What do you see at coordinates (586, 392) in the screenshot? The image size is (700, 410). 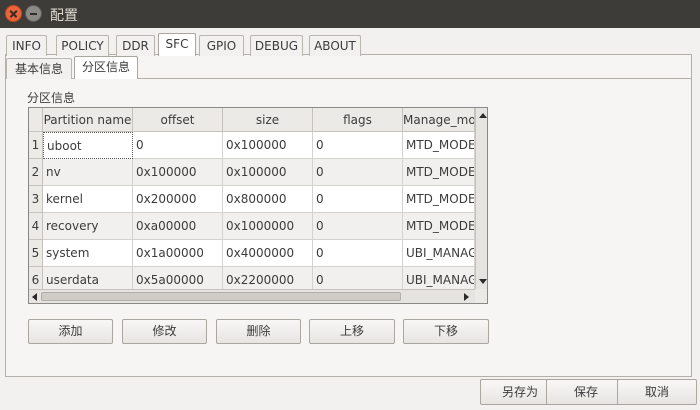 I see `save-button: 保存` at bounding box center [586, 392].